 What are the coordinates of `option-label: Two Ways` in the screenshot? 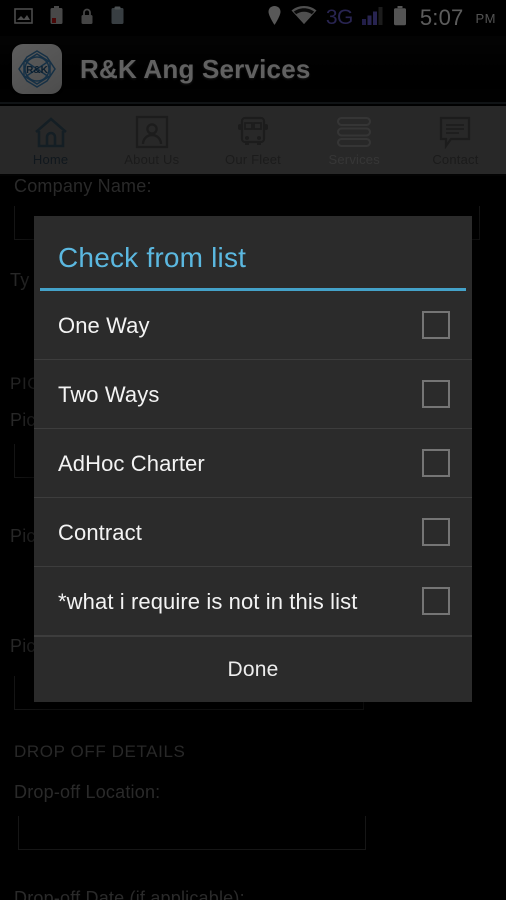 It's located at (109, 394).